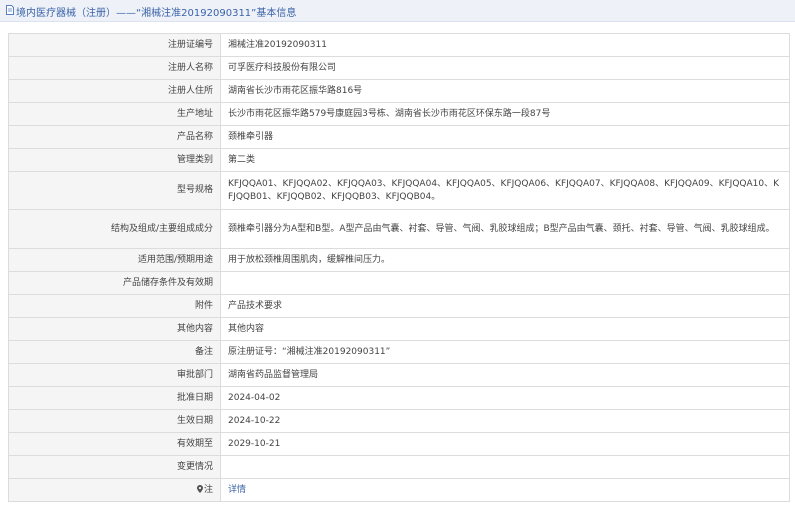 This screenshot has height=508, width=795. I want to click on row-label: 注, so click(208, 489).